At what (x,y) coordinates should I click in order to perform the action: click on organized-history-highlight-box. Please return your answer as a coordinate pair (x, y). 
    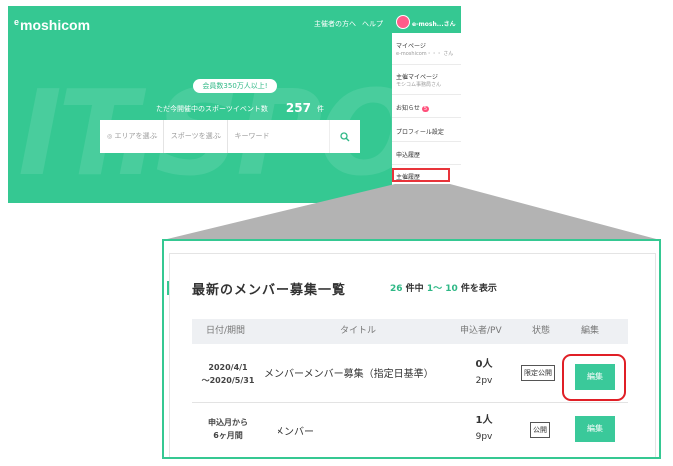
    Looking at the image, I should click on (421, 175).